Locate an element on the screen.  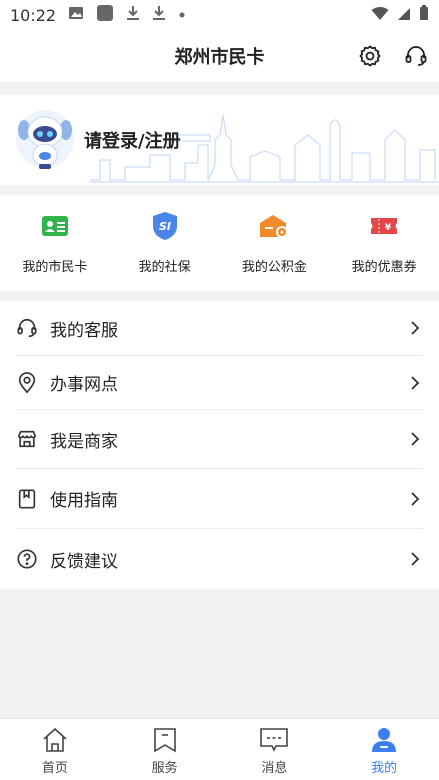
message-icon is located at coordinates (274, 740).